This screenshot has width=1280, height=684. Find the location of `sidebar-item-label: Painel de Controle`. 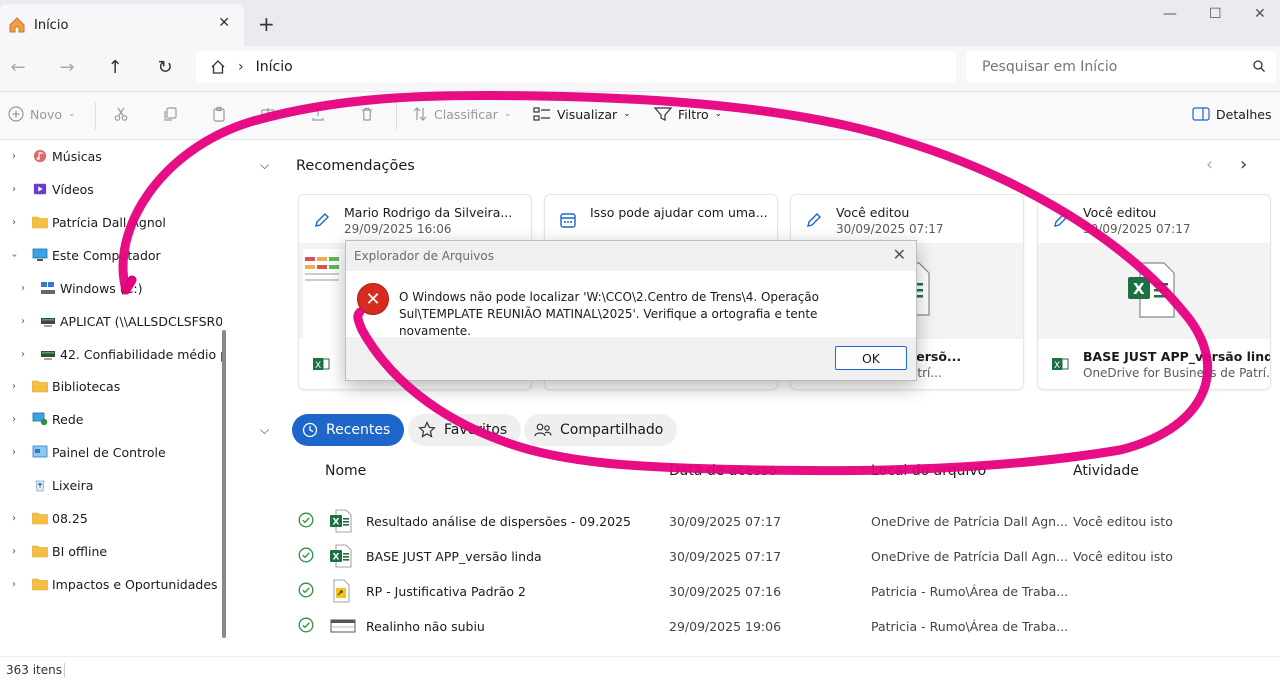

sidebar-item-label: Painel de Controle is located at coordinates (109, 452).